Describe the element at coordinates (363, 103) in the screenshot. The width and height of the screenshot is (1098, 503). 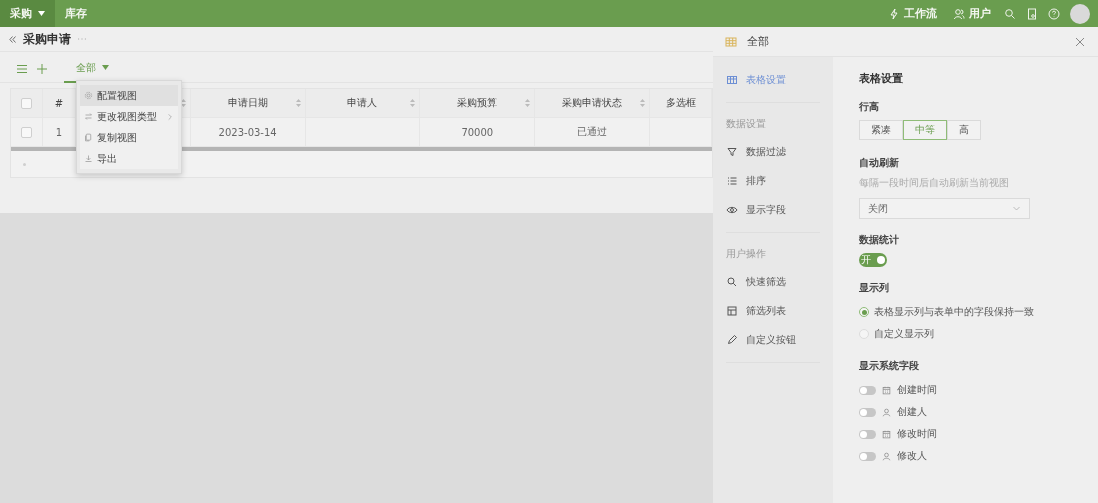
I see `column-header: 申请人` at that location.